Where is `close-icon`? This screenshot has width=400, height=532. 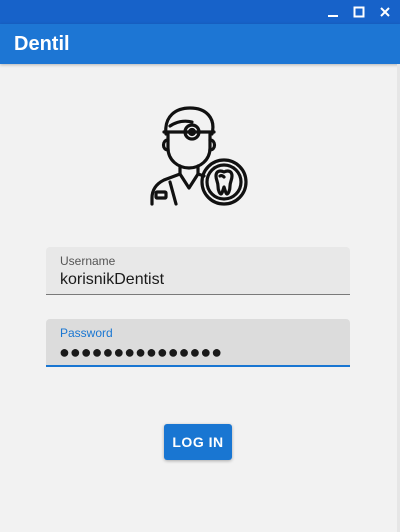
close-icon is located at coordinates (385, 12).